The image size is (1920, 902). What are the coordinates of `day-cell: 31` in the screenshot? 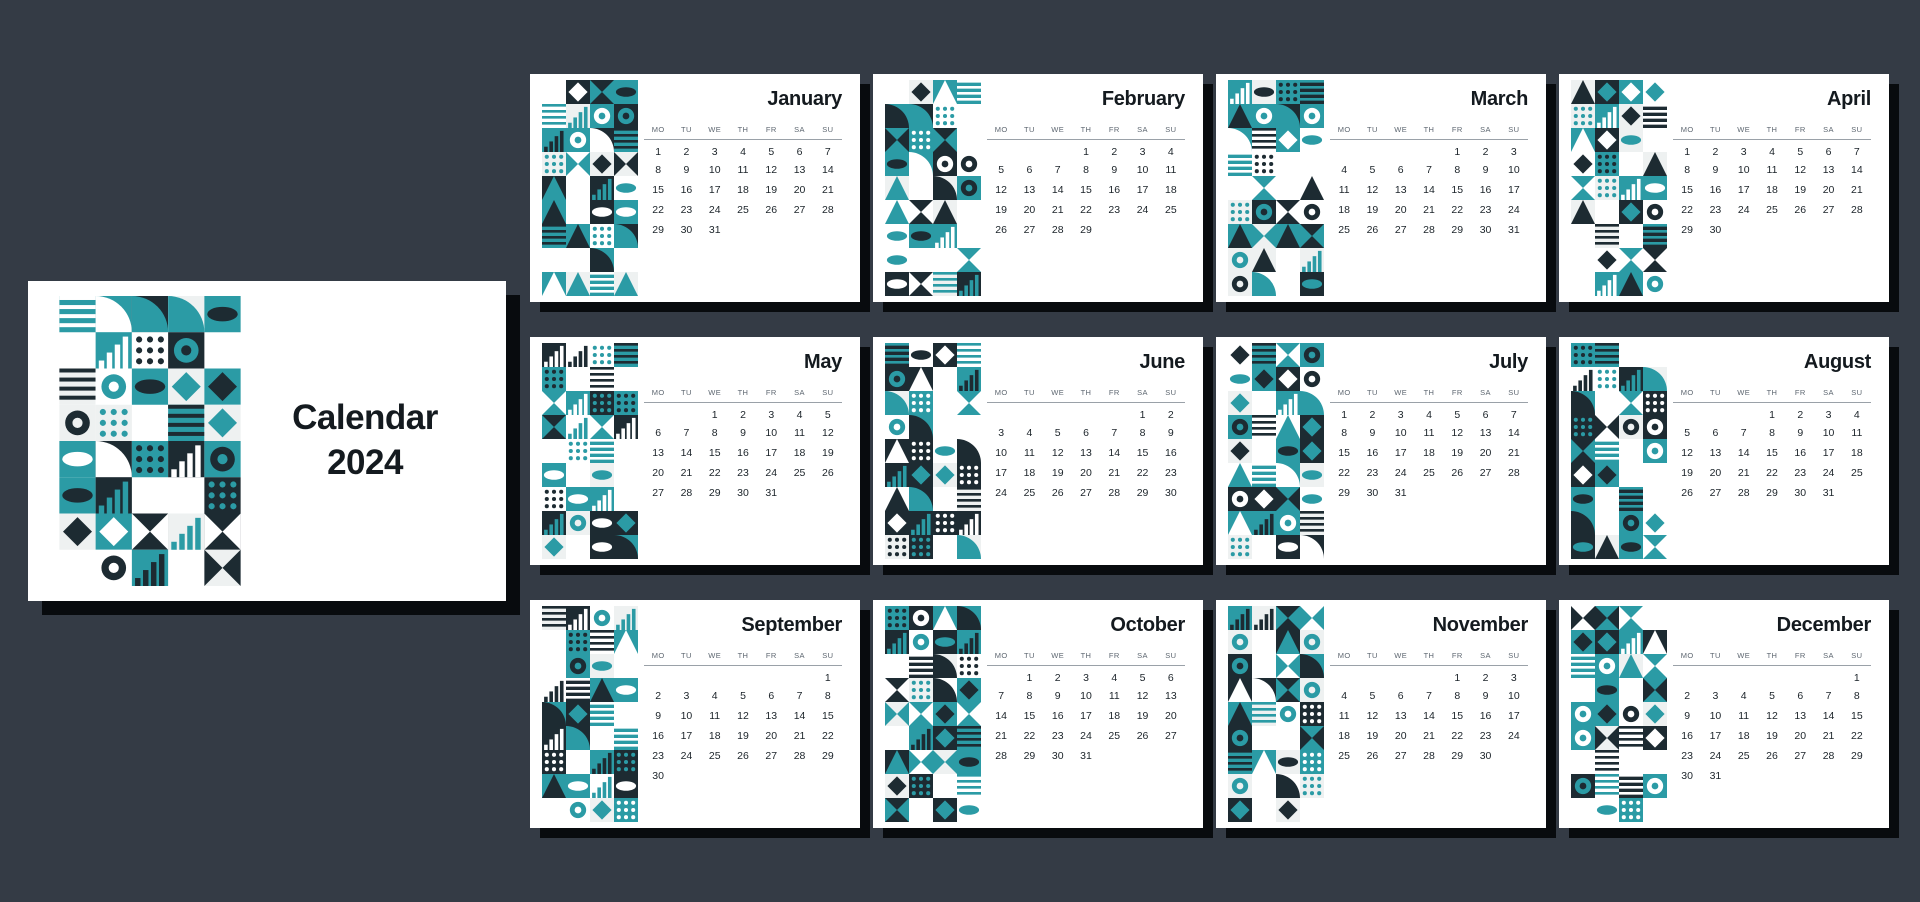 It's located at (1514, 230).